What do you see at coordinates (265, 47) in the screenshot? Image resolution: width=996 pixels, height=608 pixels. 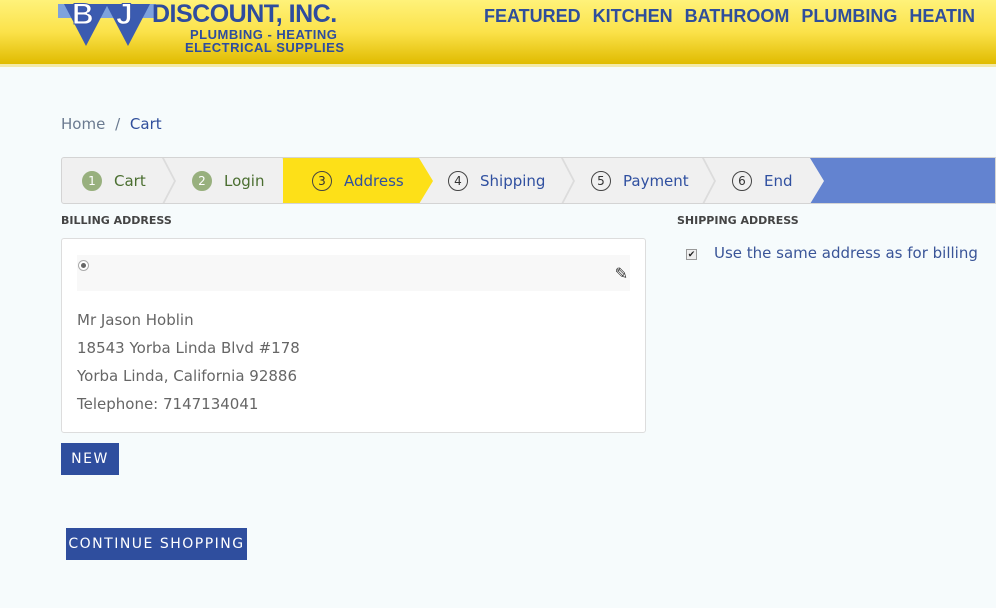 I see `logo-line2: ELECTRICAL SUPPLIES` at bounding box center [265, 47].